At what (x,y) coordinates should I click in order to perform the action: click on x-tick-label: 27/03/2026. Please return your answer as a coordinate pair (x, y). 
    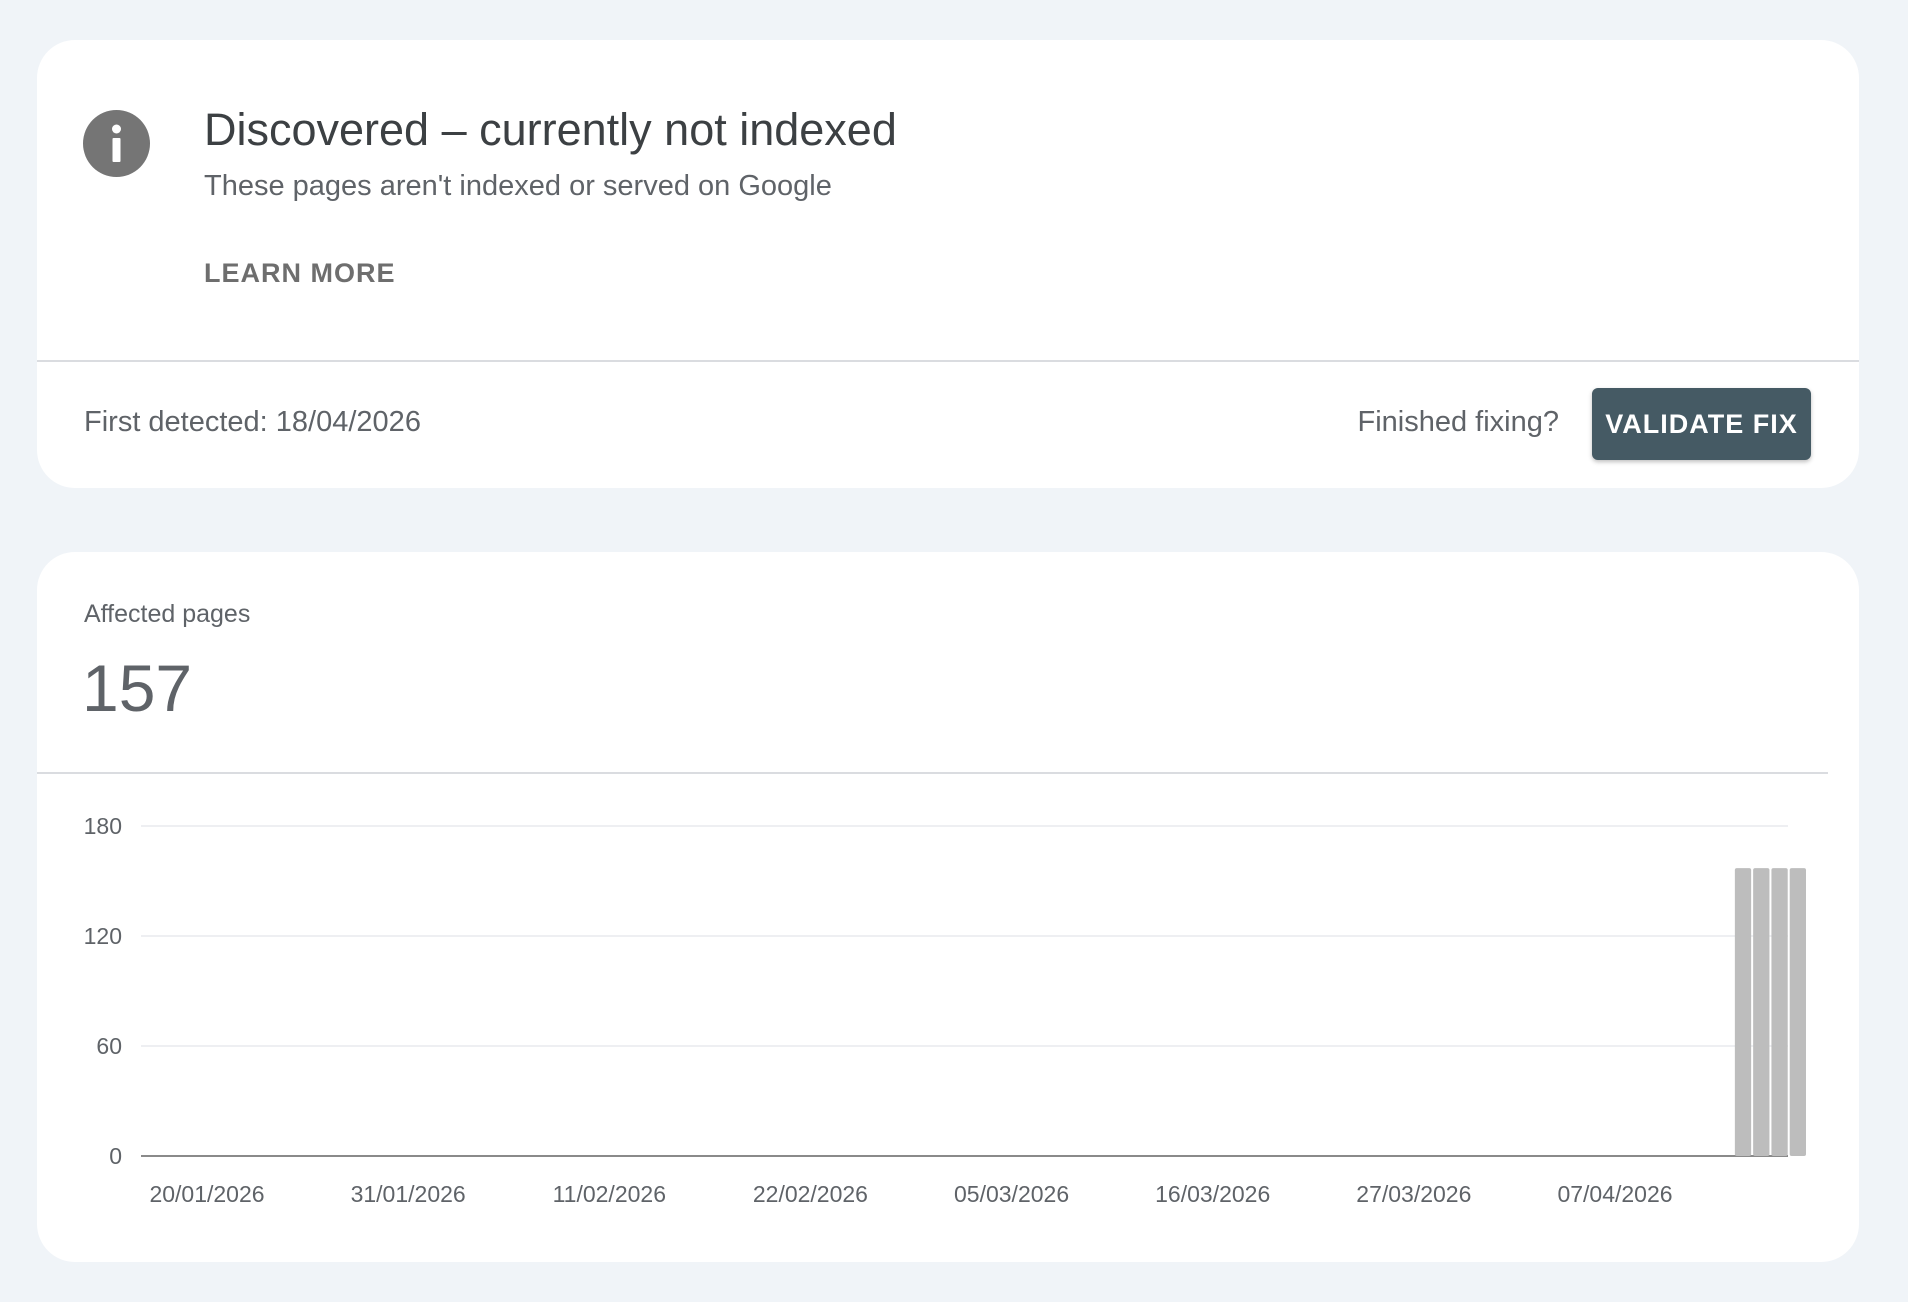
    Looking at the image, I should click on (1413, 1194).